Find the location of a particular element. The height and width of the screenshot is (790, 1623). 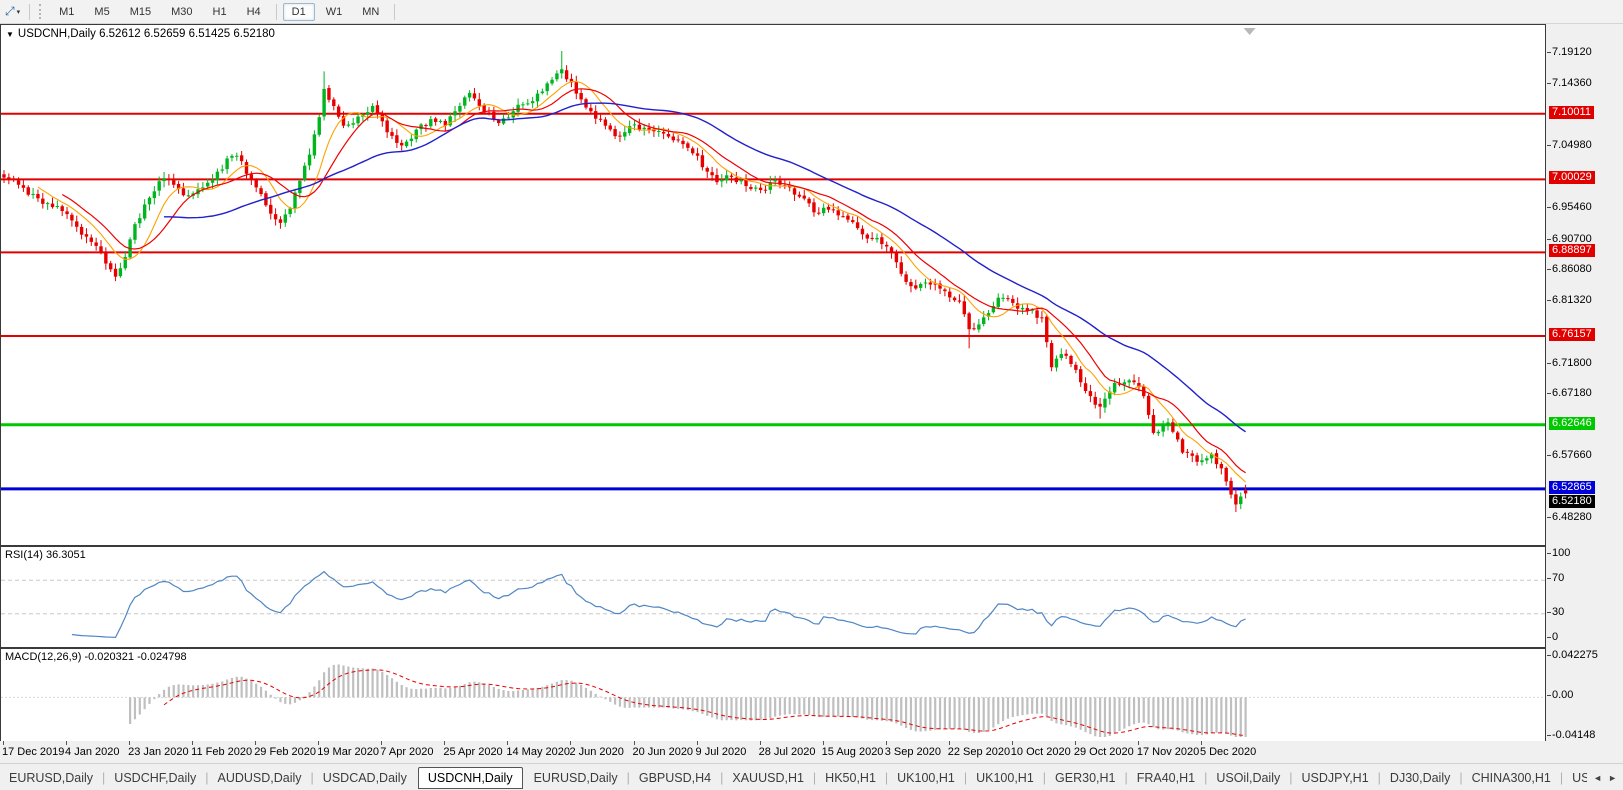

chart-tab-audusddaily: AUDUSD,Daily is located at coordinates (260, 778).